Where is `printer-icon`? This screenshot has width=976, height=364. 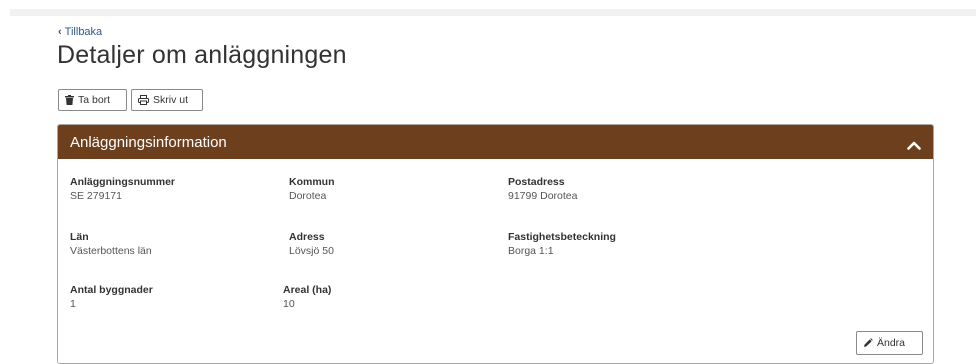 printer-icon is located at coordinates (143, 100).